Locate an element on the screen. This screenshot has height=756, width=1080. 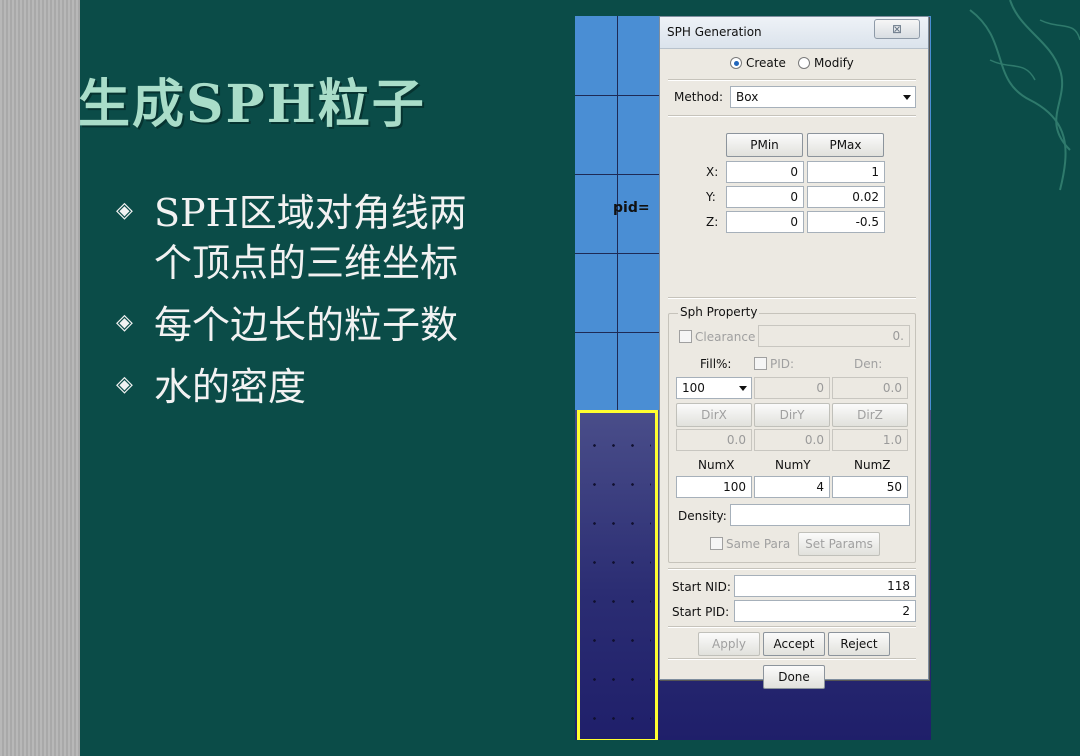
y-pmin-field: 0 is located at coordinates (765, 197).